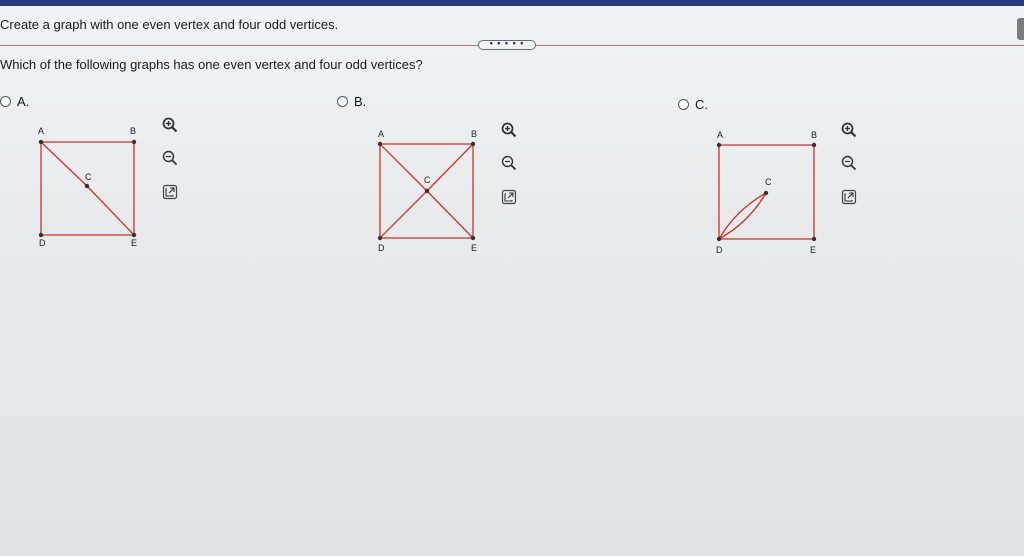 The height and width of the screenshot is (556, 1024). I want to click on scrollbar-thumb, so click(1020, 29).